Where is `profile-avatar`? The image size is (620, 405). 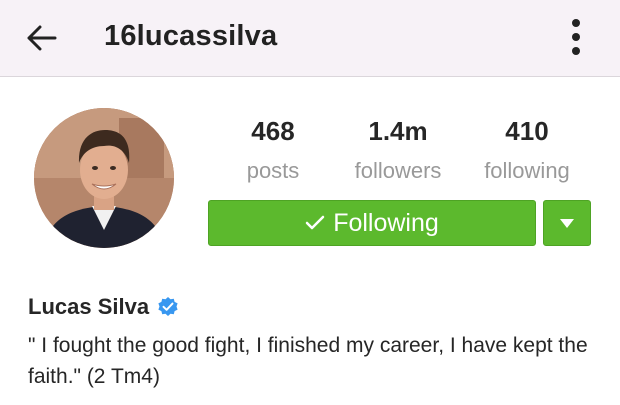 profile-avatar is located at coordinates (104, 178).